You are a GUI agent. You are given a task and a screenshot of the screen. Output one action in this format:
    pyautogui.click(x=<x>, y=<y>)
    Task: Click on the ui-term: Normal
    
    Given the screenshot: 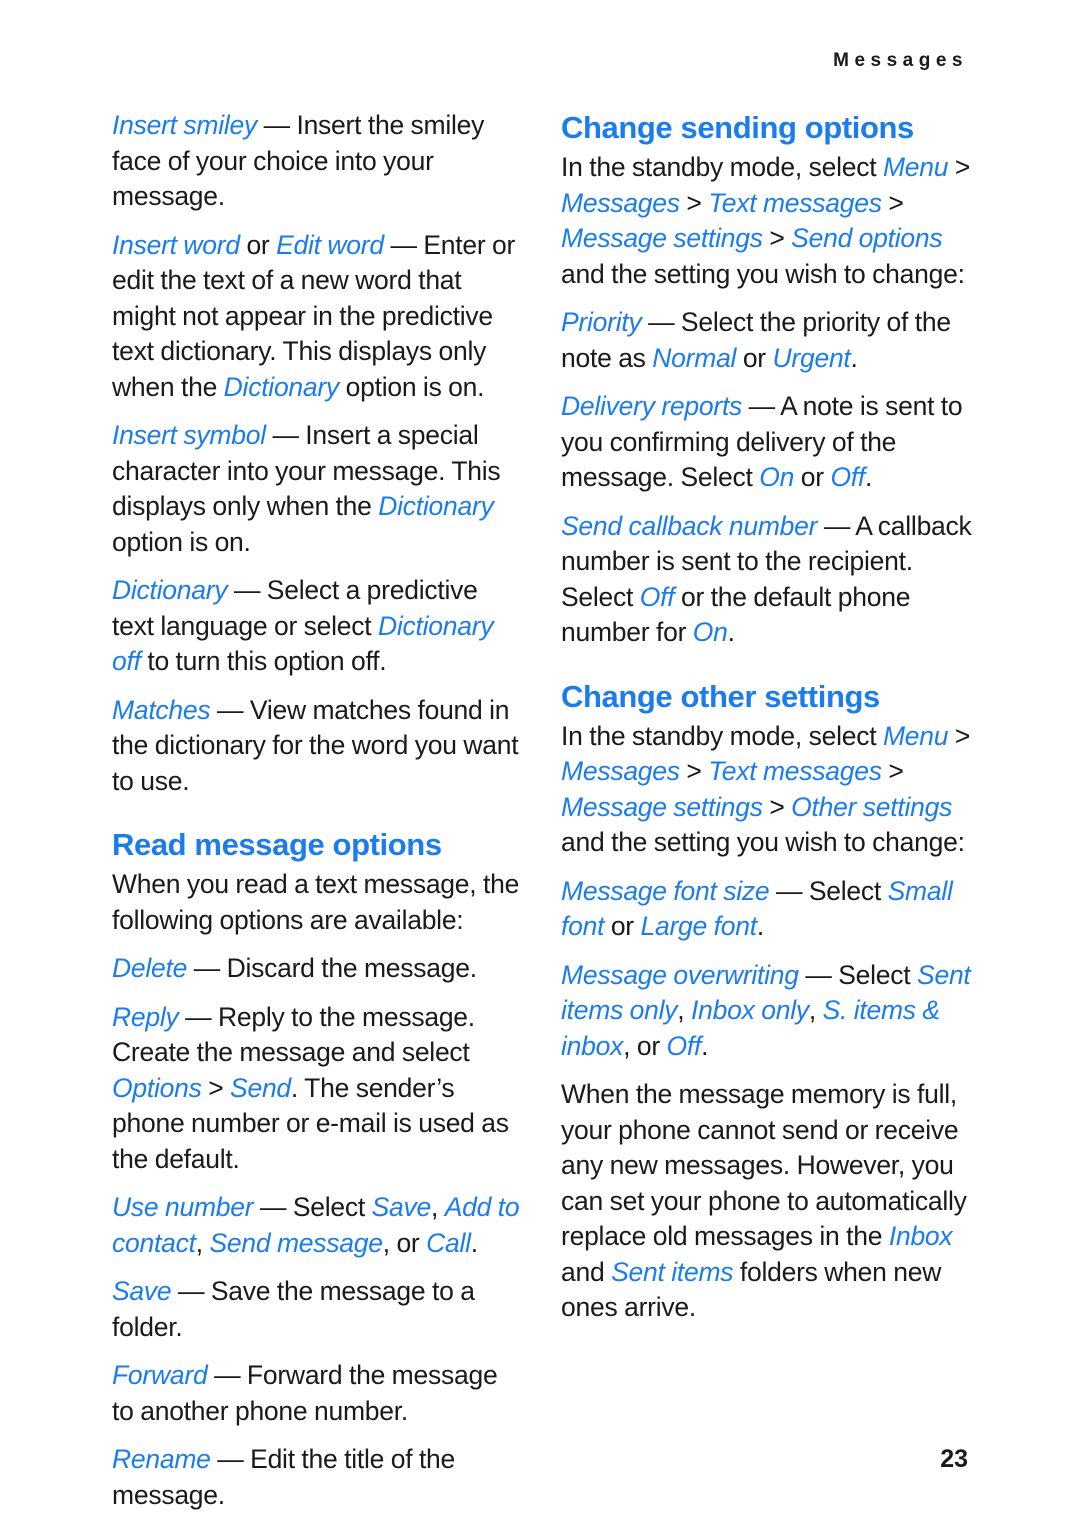 What is the action you would take?
    pyautogui.click(x=694, y=357)
    